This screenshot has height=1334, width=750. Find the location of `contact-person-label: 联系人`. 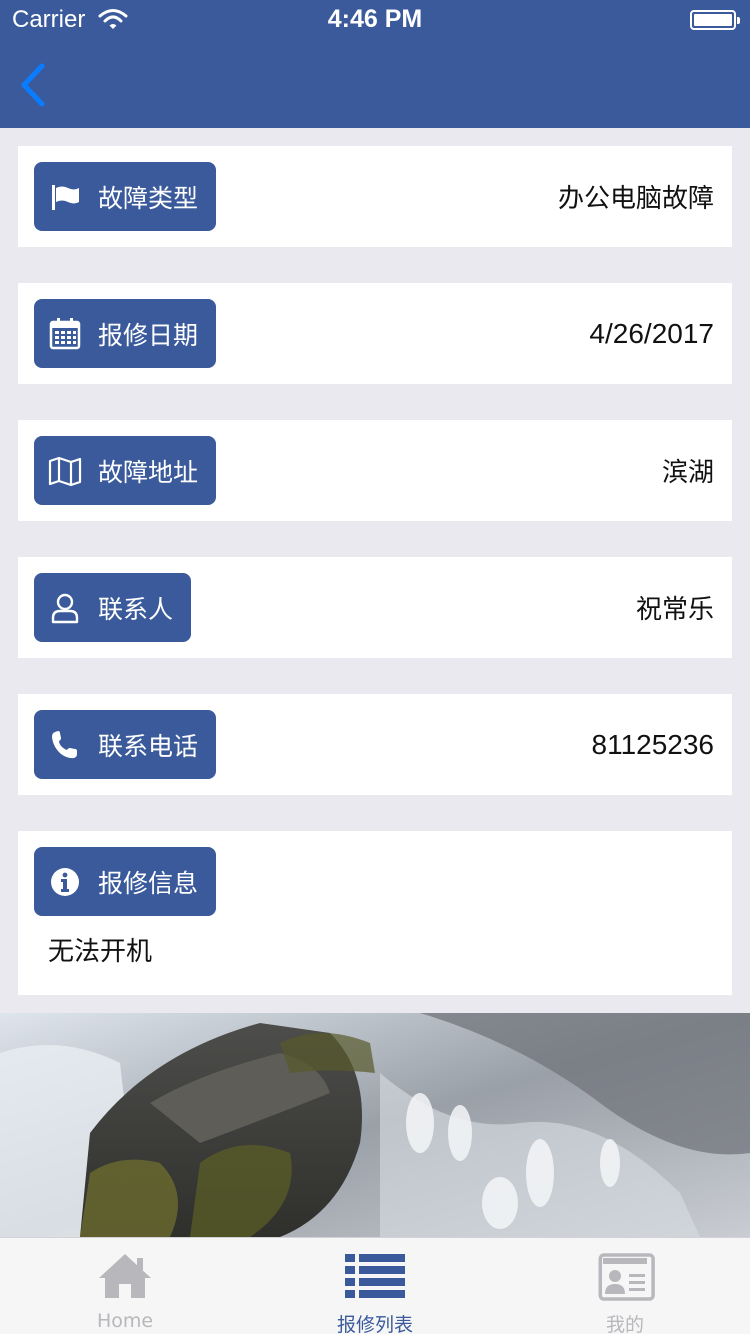

contact-person-label: 联系人 is located at coordinates (136, 609).